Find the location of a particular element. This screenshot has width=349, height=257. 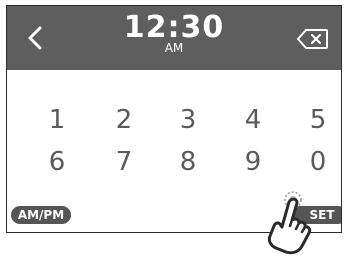

keypad-row-1: 1 2 3 4 5 is located at coordinates (174, 120).